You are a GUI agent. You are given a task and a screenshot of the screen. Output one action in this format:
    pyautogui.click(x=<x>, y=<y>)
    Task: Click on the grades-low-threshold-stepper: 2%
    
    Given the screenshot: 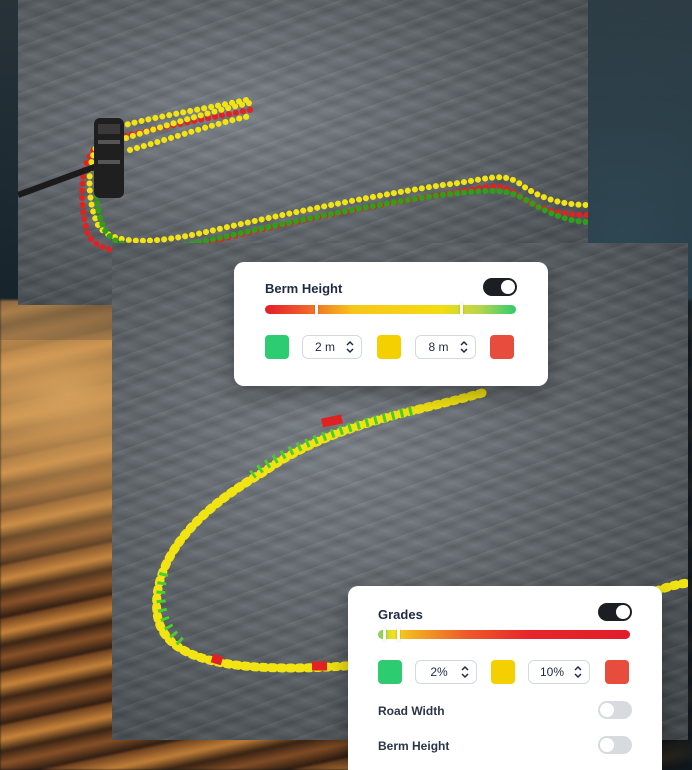 What is the action you would take?
    pyautogui.click(x=446, y=672)
    